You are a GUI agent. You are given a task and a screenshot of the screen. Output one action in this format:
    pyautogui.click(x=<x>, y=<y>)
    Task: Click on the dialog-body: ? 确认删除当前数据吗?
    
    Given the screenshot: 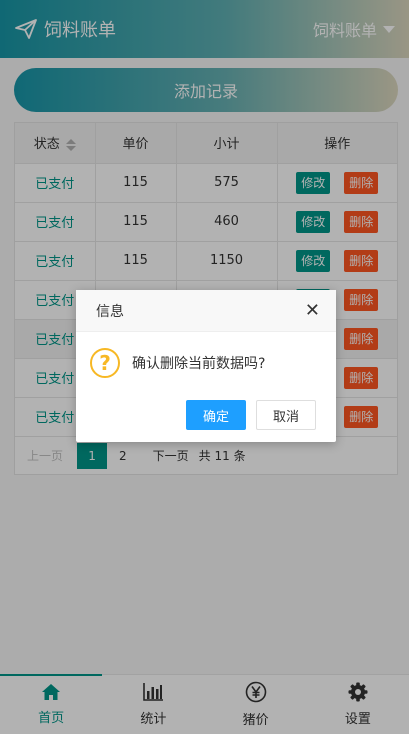 What is the action you would take?
    pyautogui.click(x=206, y=363)
    